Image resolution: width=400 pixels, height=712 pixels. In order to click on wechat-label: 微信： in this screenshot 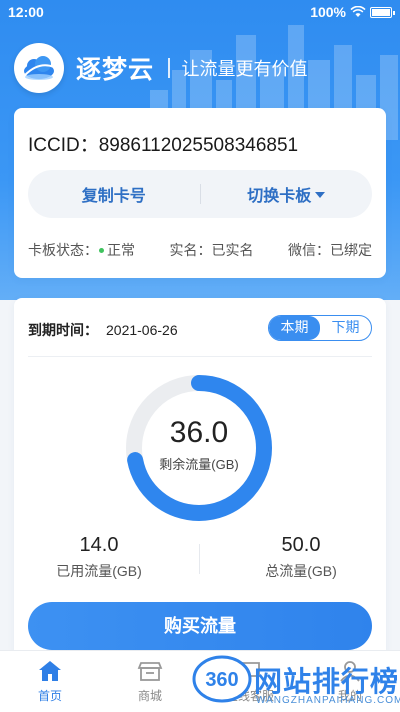, I will do `click(309, 250)`.